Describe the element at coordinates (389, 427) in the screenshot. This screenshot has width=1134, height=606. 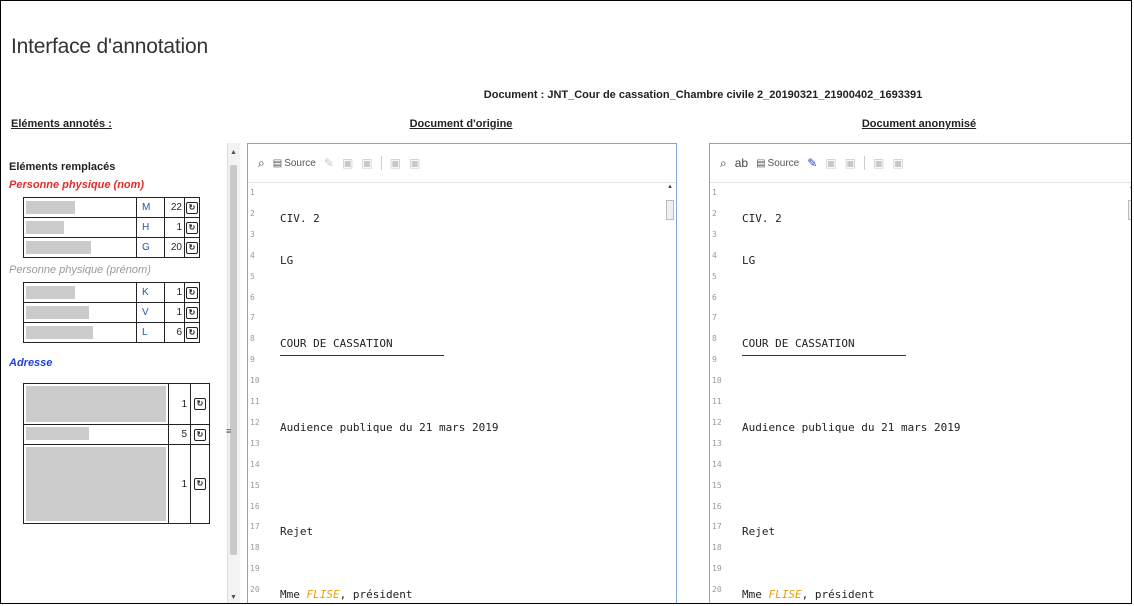
I see `code-line: Audience publique du 21 mars 2019` at that location.